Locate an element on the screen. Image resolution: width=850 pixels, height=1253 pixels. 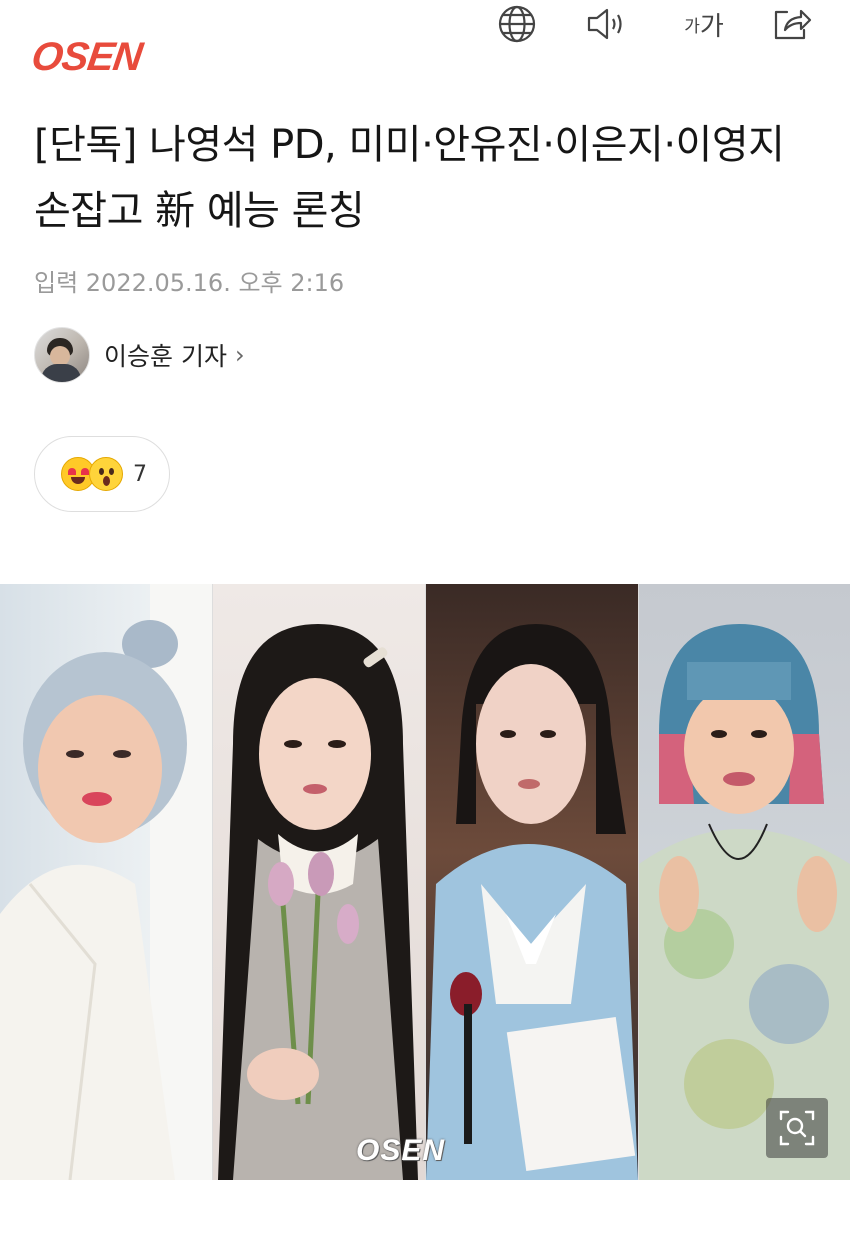
reaction-count: 7 is located at coordinates (140, 474).